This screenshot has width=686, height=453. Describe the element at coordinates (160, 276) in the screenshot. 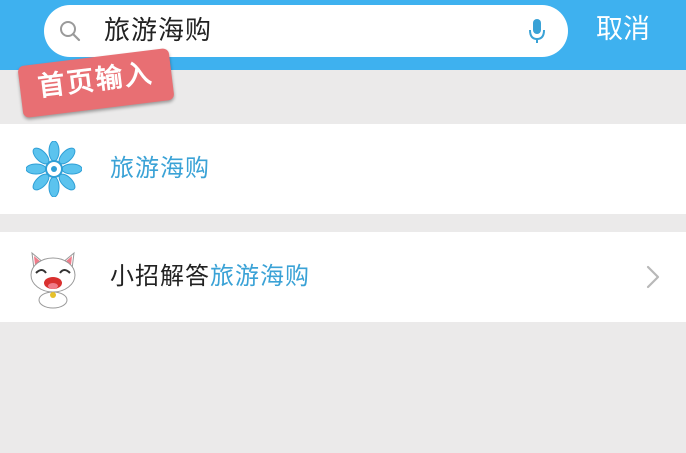

I see `answer-prefix: 小招解答` at that location.